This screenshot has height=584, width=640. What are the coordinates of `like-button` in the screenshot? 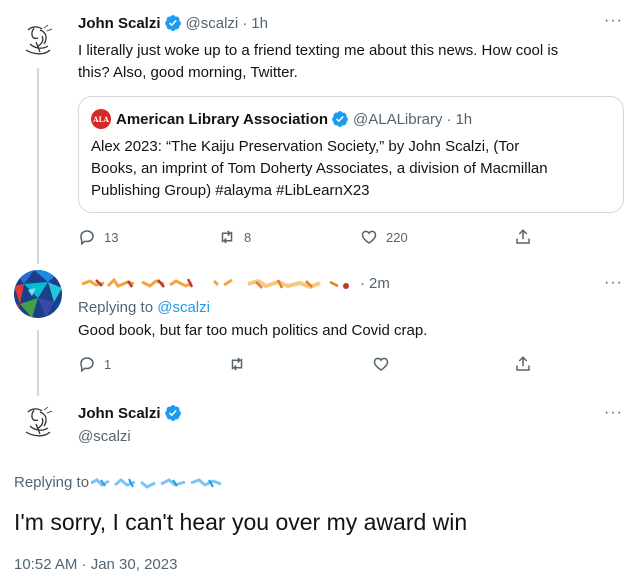 It's located at (381, 364).